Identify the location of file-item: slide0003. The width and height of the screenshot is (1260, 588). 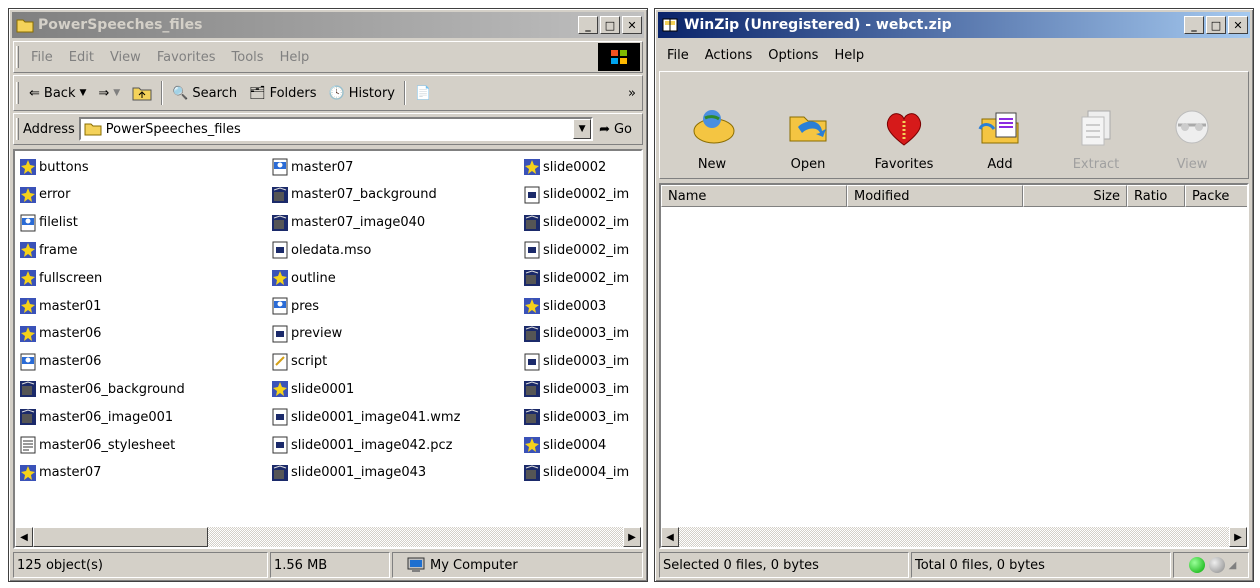
(564, 306).